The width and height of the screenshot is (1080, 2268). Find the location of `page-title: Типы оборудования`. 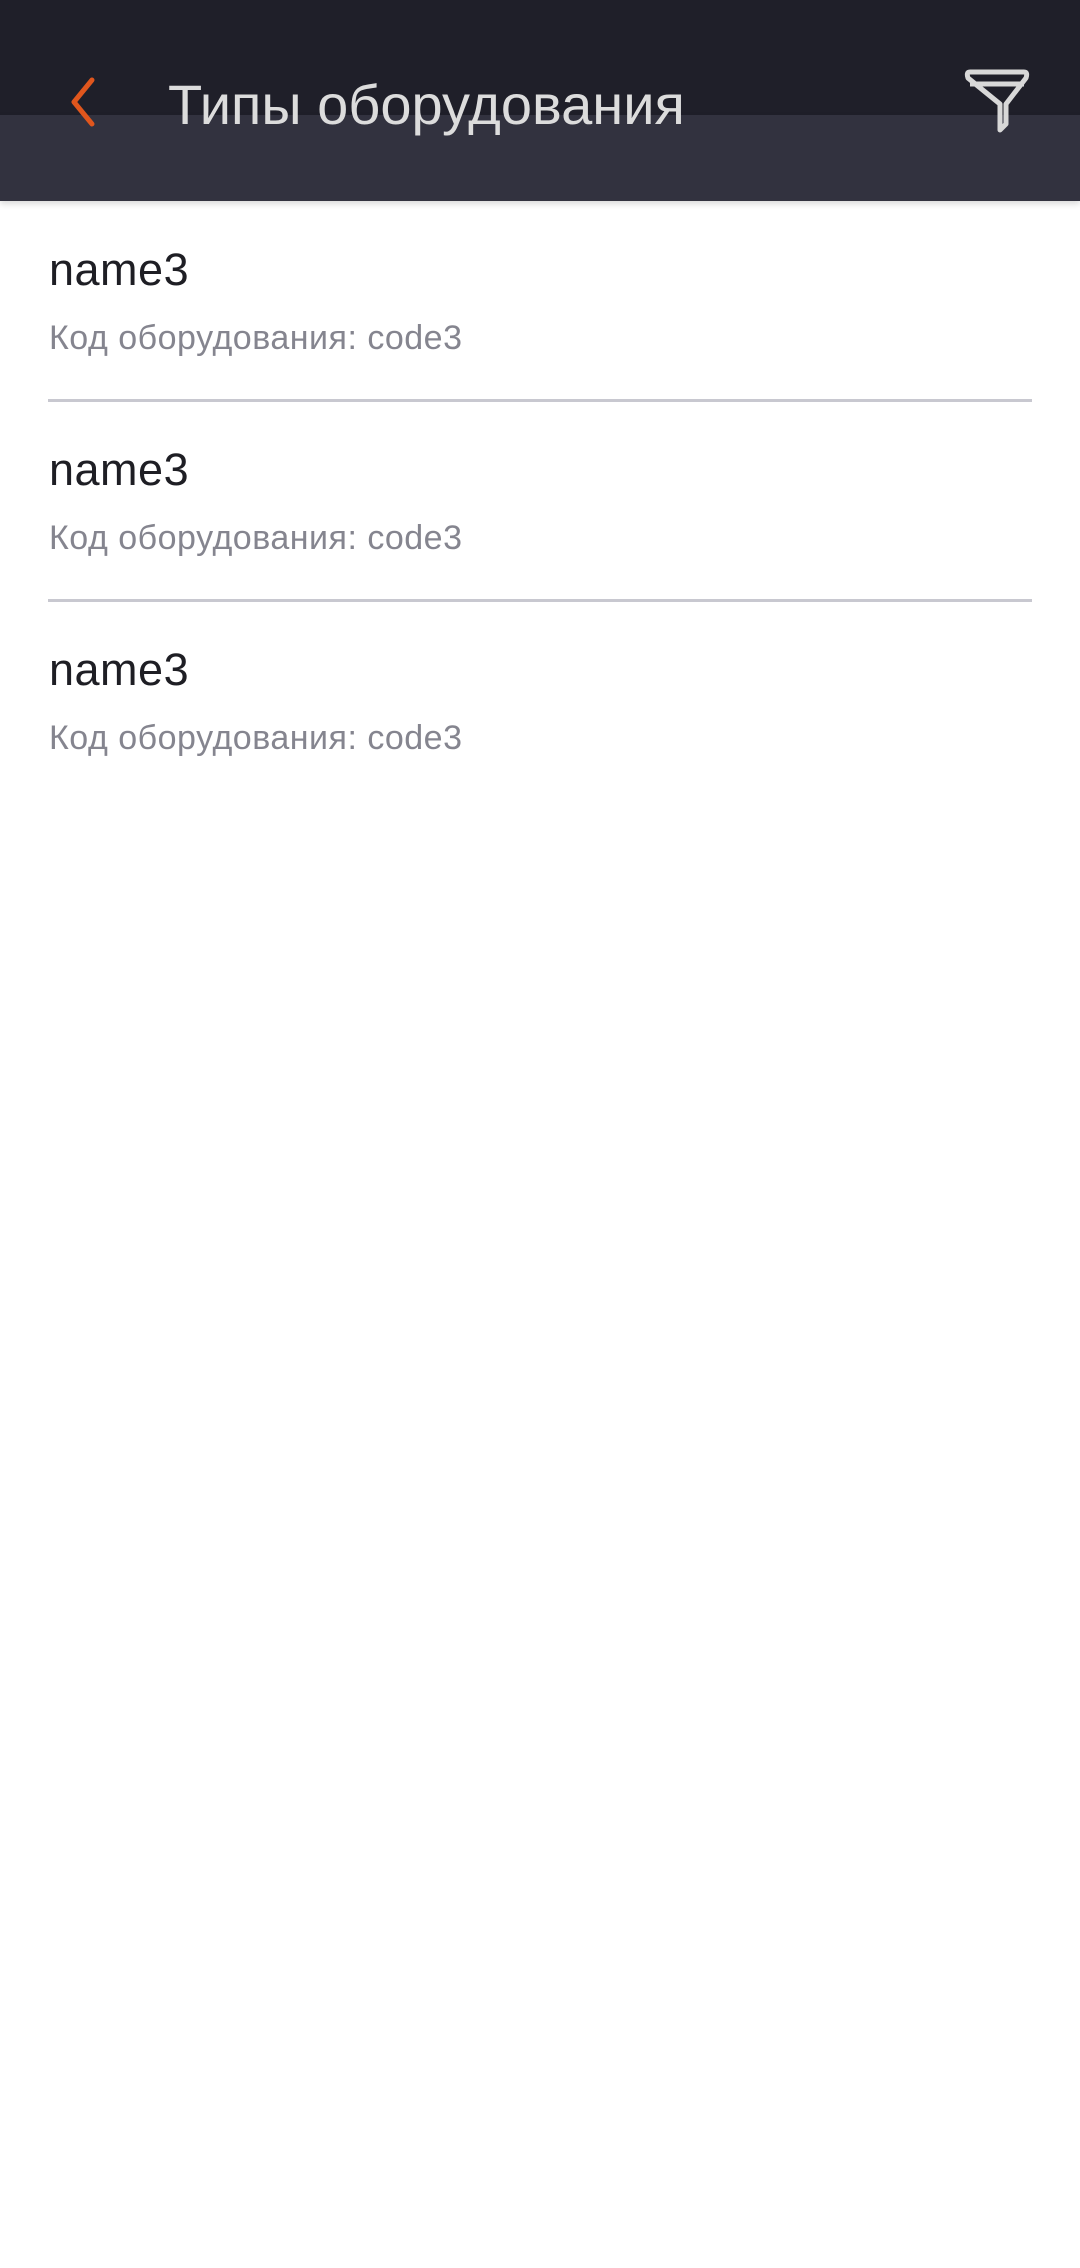

page-title: Типы оборудования is located at coordinates (426, 104).